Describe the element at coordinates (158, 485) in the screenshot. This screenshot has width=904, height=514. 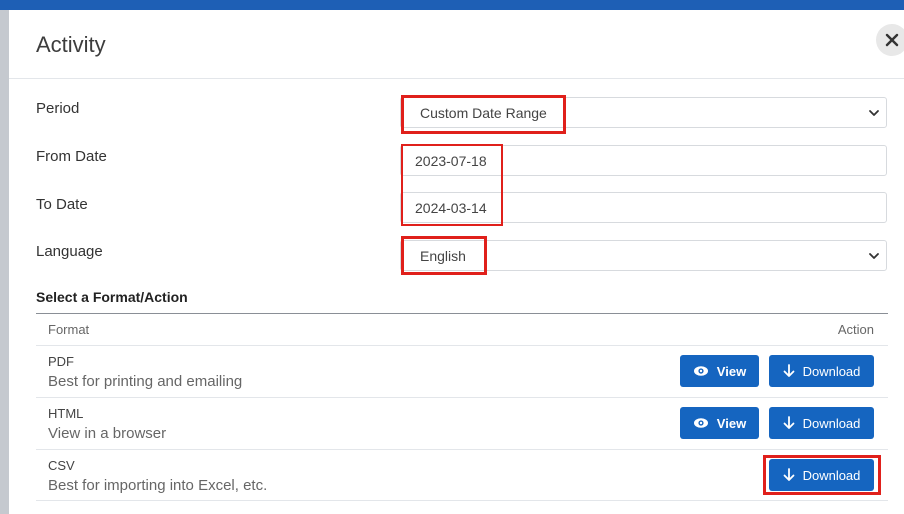
I see `format-description-csv: Best for importing into Excel, etc.` at that location.